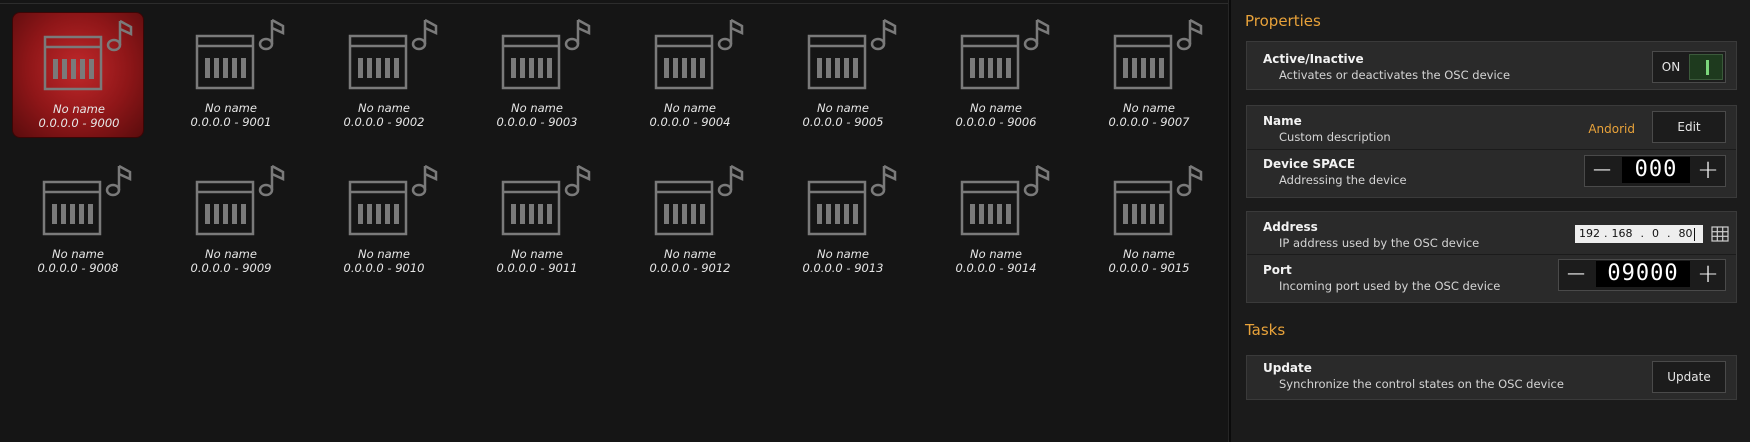 The image size is (1750, 442). I want to click on keypad-icon, so click(1720, 234).